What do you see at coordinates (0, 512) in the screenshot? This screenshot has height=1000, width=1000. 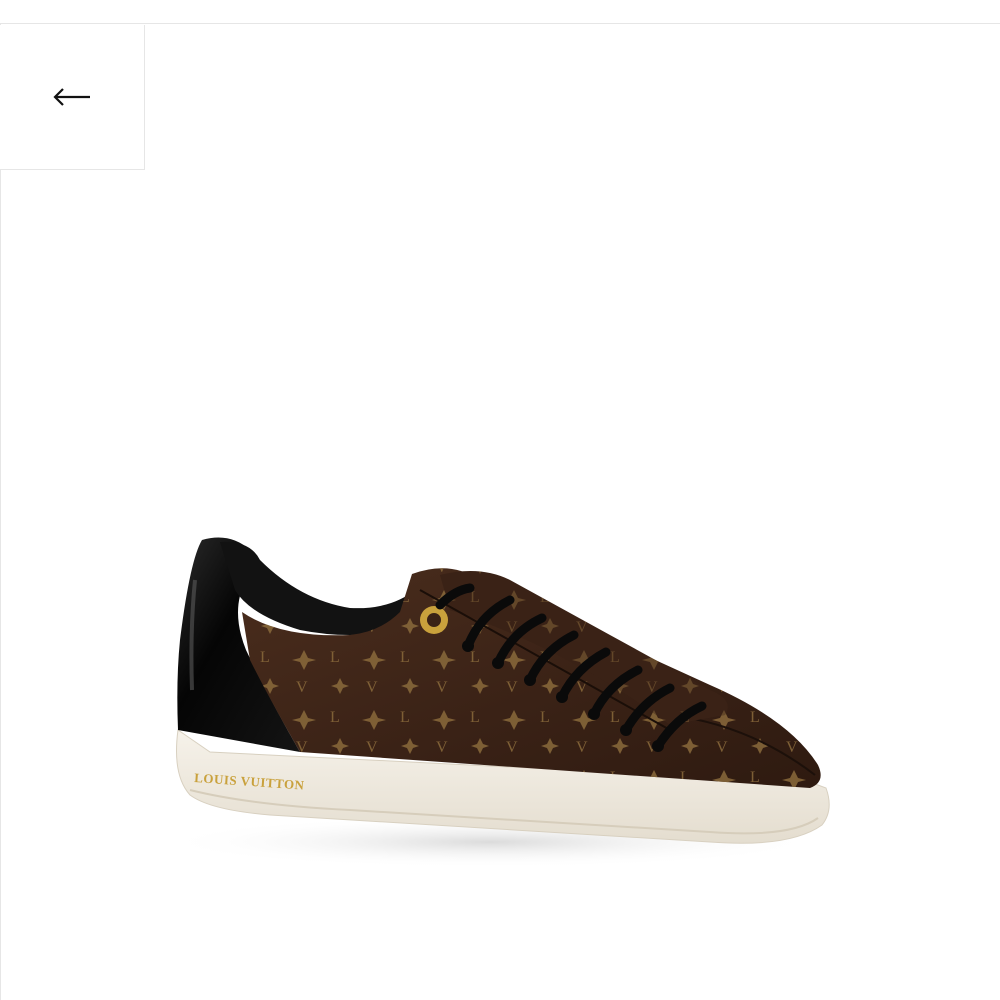 I see `left-divider` at bounding box center [0, 512].